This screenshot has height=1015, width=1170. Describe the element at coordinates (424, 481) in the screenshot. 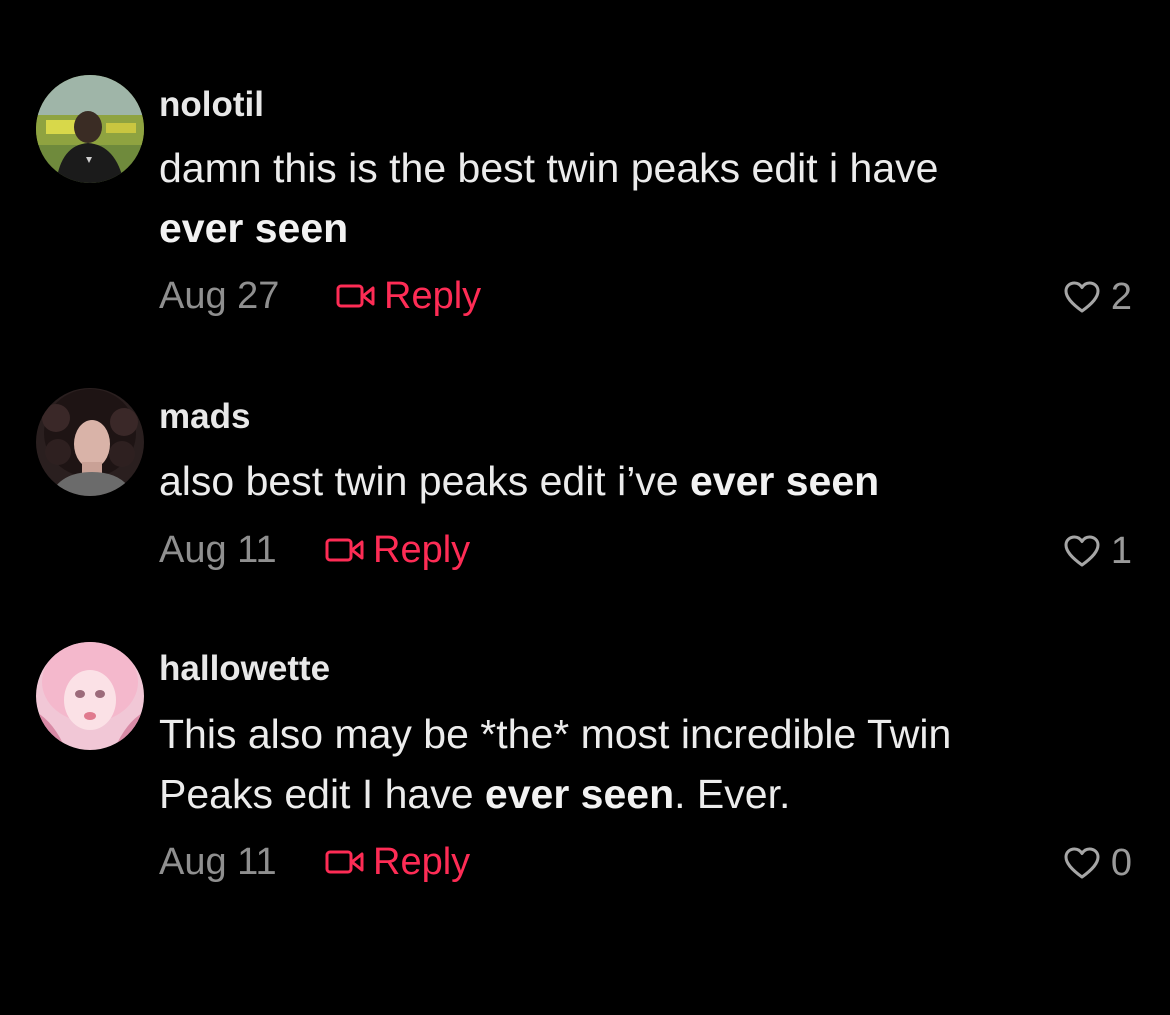

I see `comment-text-line: also best twin peaks edit i’ve` at that location.